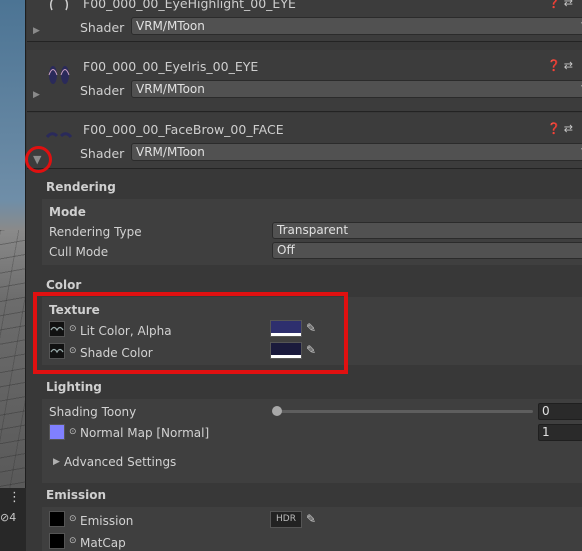  What do you see at coordinates (286, 250) in the screenshot?
I see `cull-mode-value: Off` at bounding box center [286, 250].